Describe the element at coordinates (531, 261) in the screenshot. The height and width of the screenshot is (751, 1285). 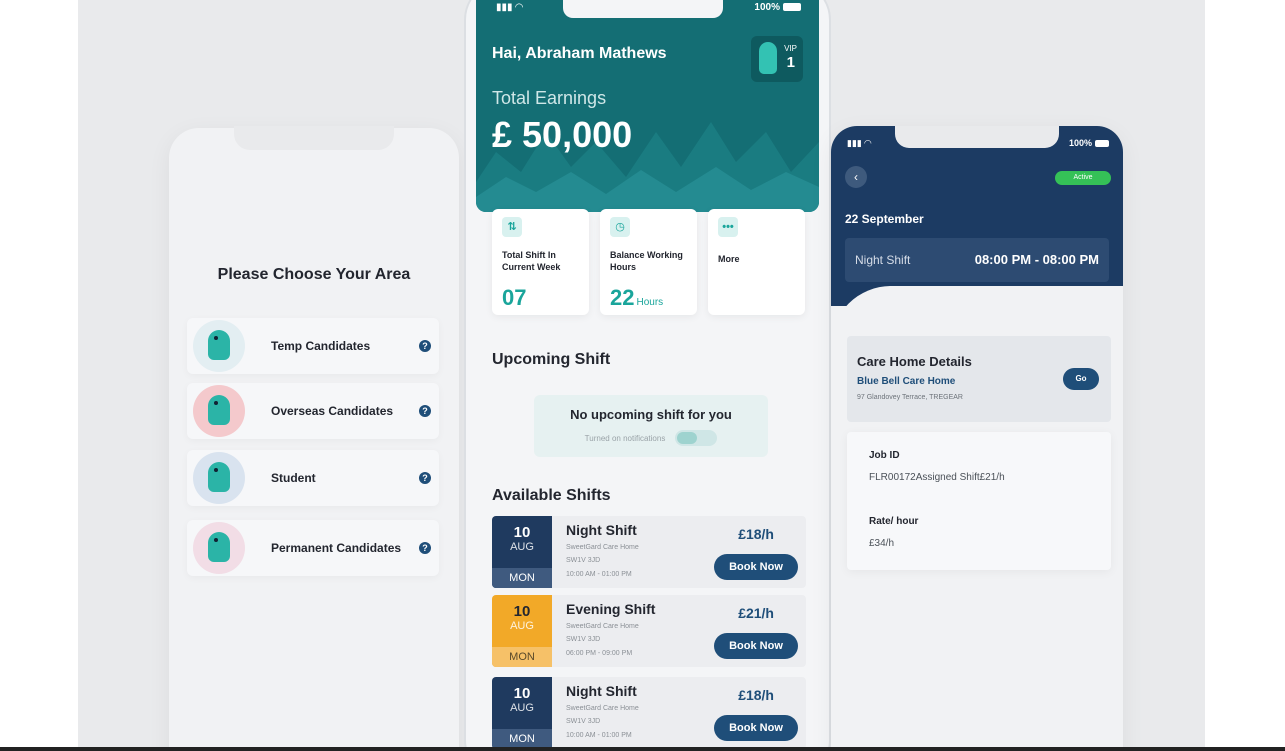
I see `stat-label: Total Shift In Current Week` at that location.